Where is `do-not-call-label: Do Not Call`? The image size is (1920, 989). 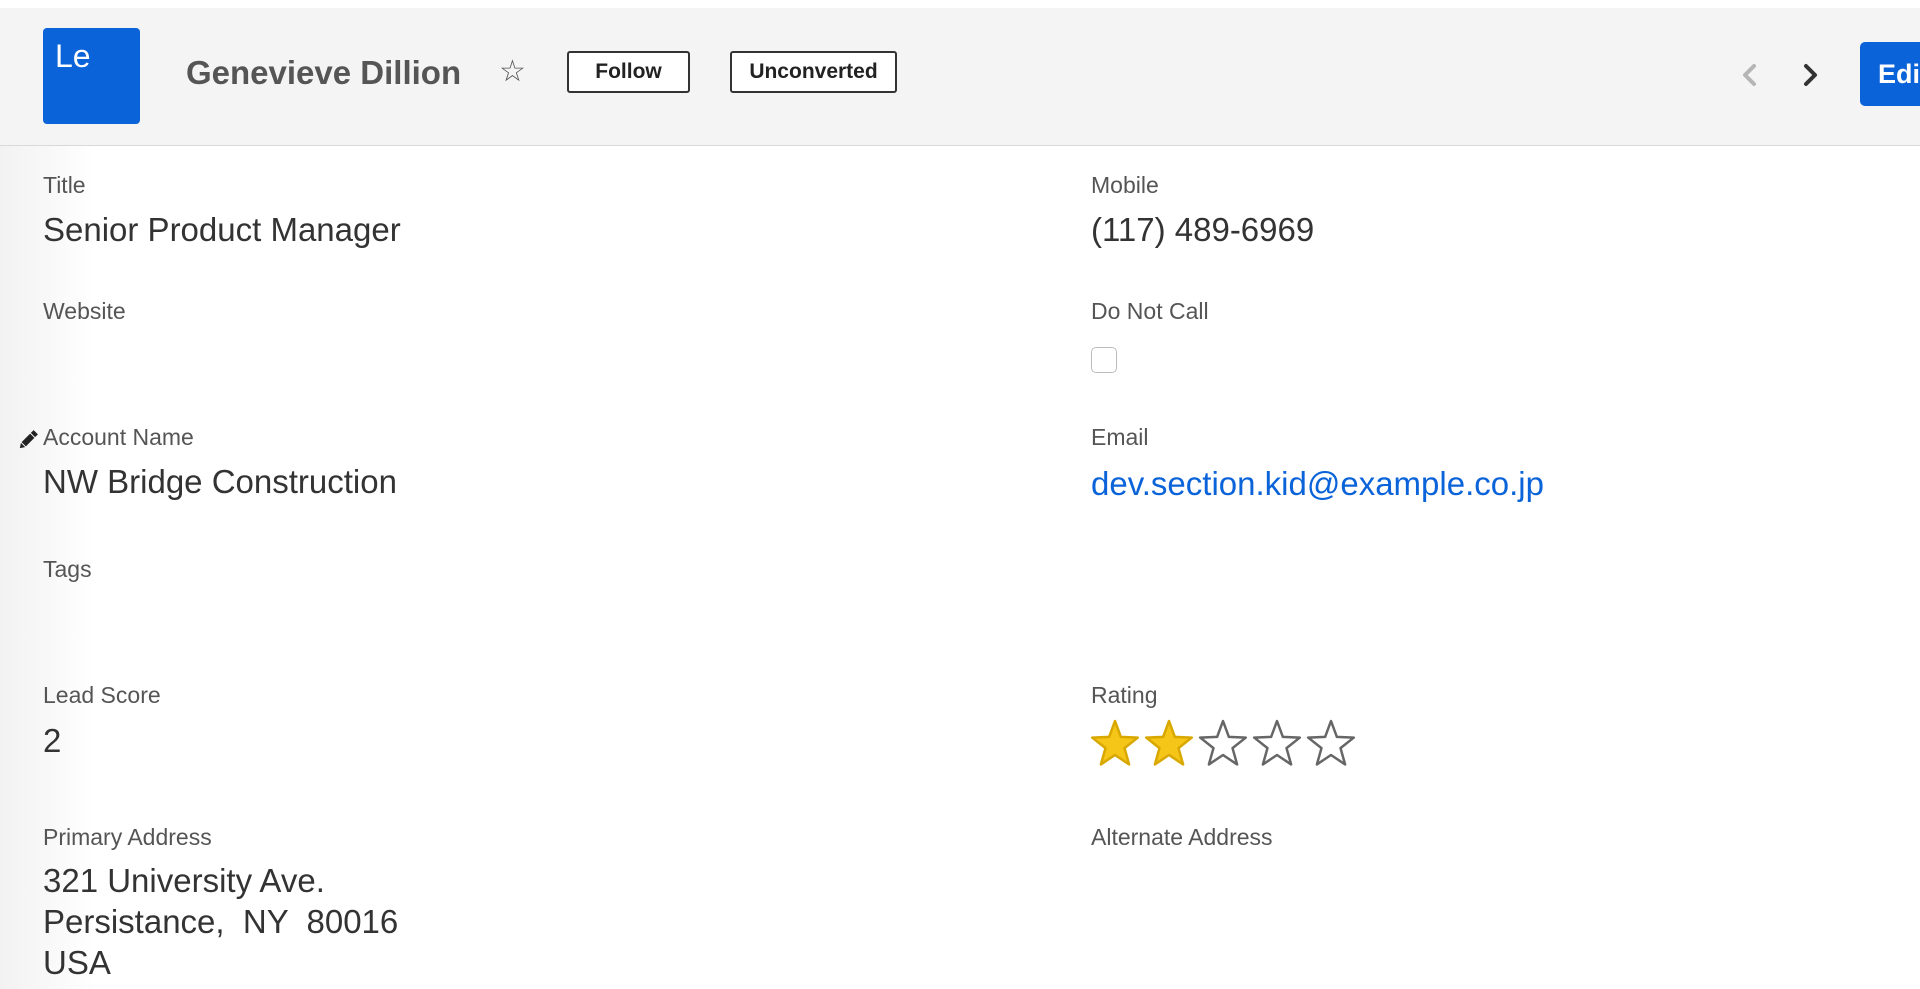 do-not-call-label: Do Not Call is located at coordinates (1150, 311).